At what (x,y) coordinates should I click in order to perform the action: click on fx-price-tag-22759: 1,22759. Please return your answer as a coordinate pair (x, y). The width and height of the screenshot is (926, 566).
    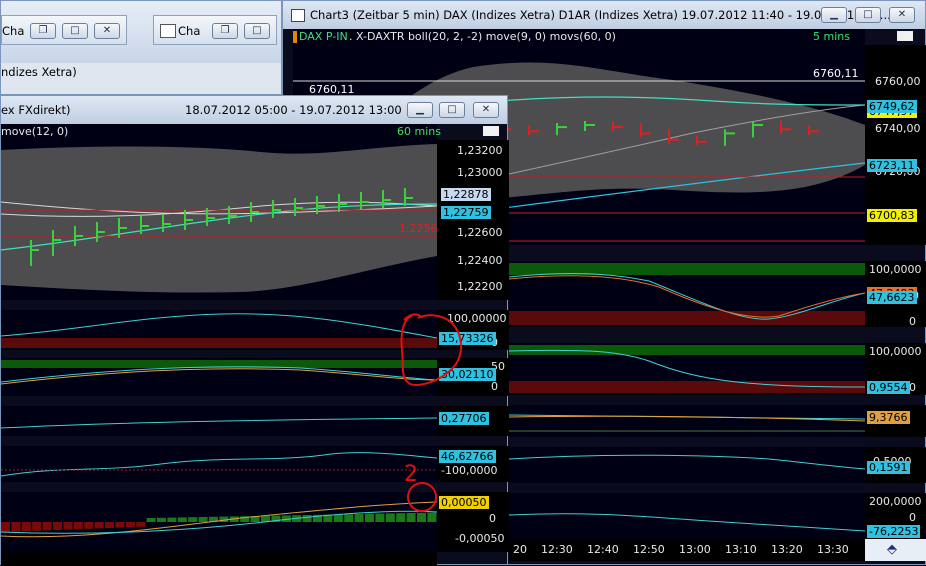
    Looking at the image, I should click on (466, 212).